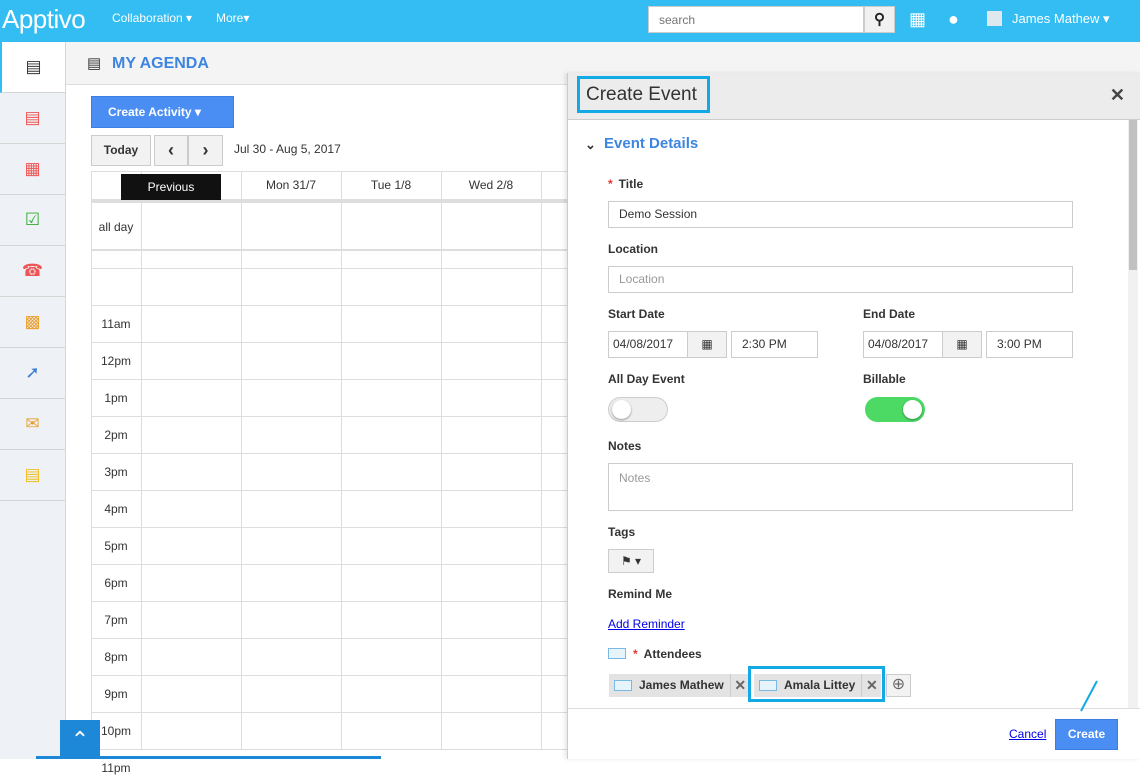 Image resolution: width=1140 pixels, height=775 pixels. I want to click on cancel-link: Cancel, so click(1027, 734).